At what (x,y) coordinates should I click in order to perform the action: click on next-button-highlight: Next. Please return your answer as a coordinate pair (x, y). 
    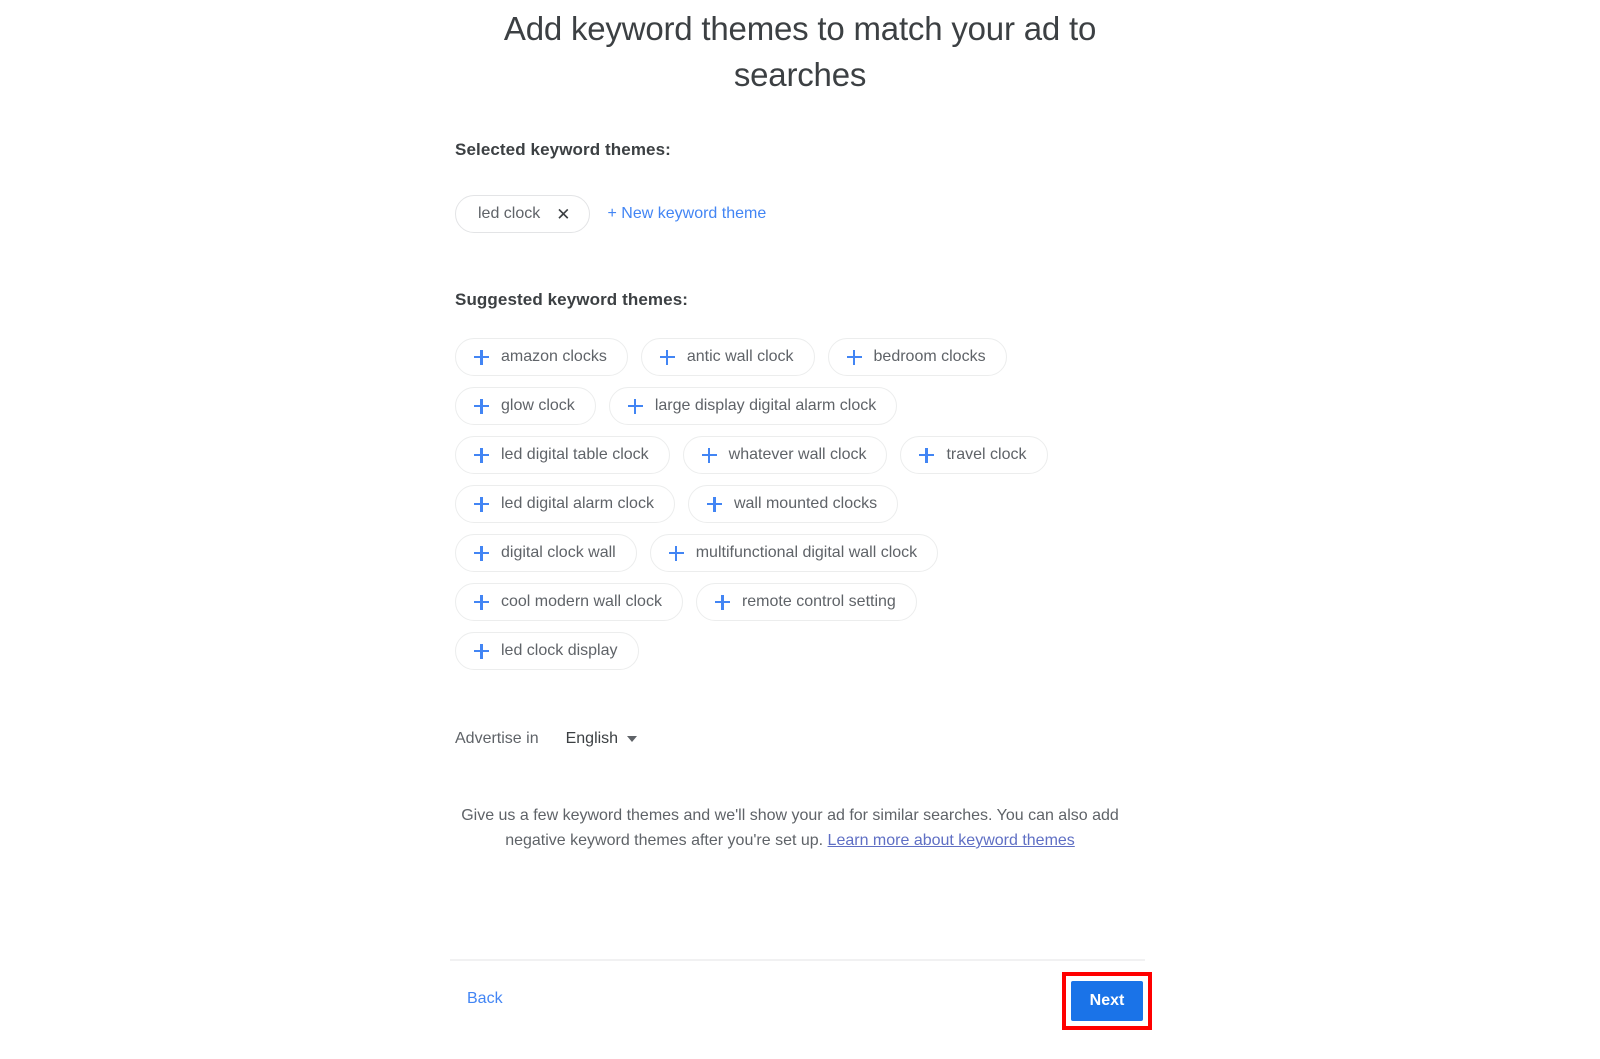
    Looking at the image, I should click on (1107, 1001).